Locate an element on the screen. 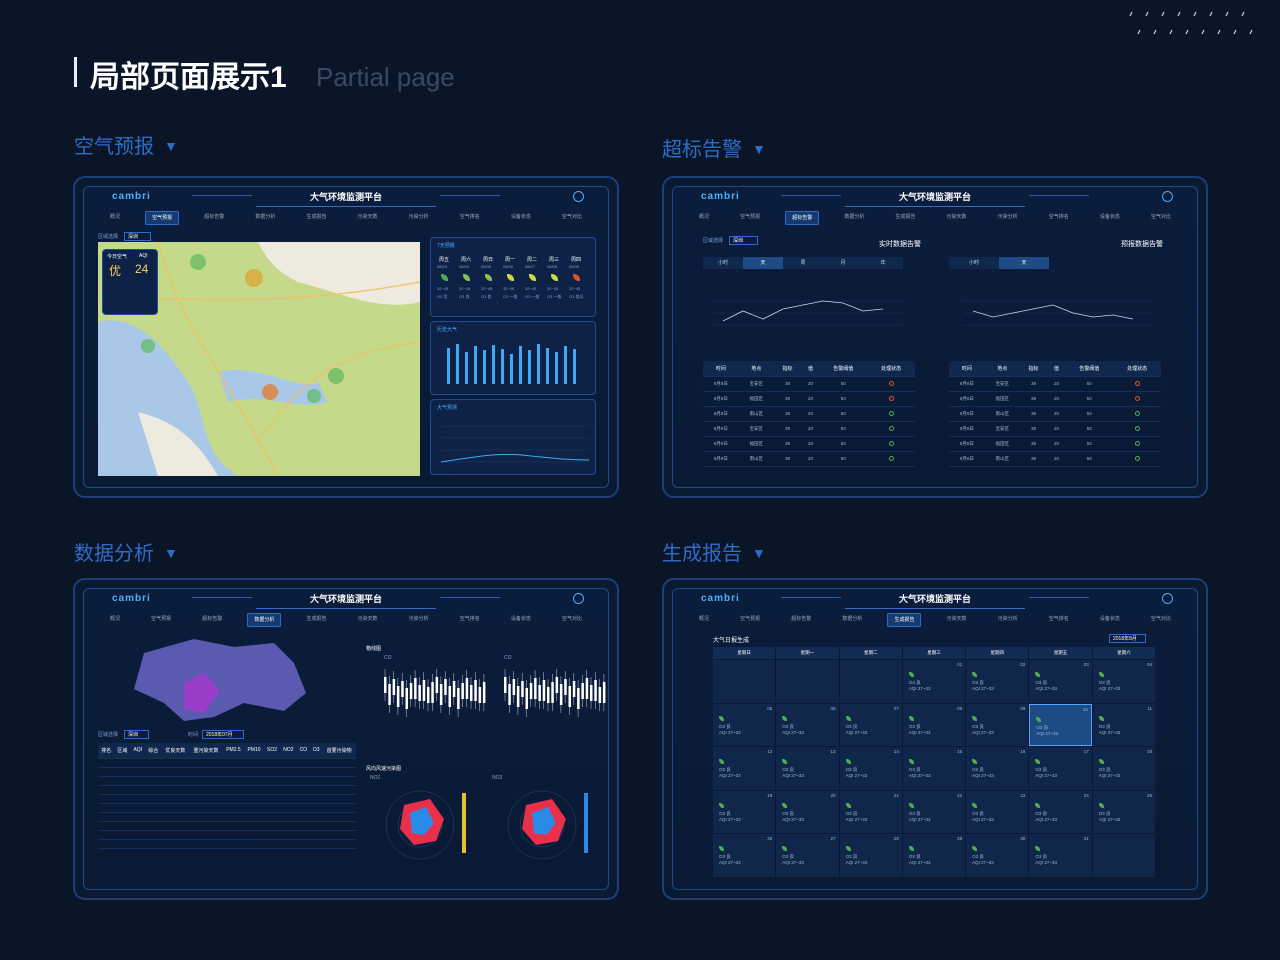  calendar-day-cell: 18 O3 良 AQI 27~33 is located at coordinates (1123, 768).